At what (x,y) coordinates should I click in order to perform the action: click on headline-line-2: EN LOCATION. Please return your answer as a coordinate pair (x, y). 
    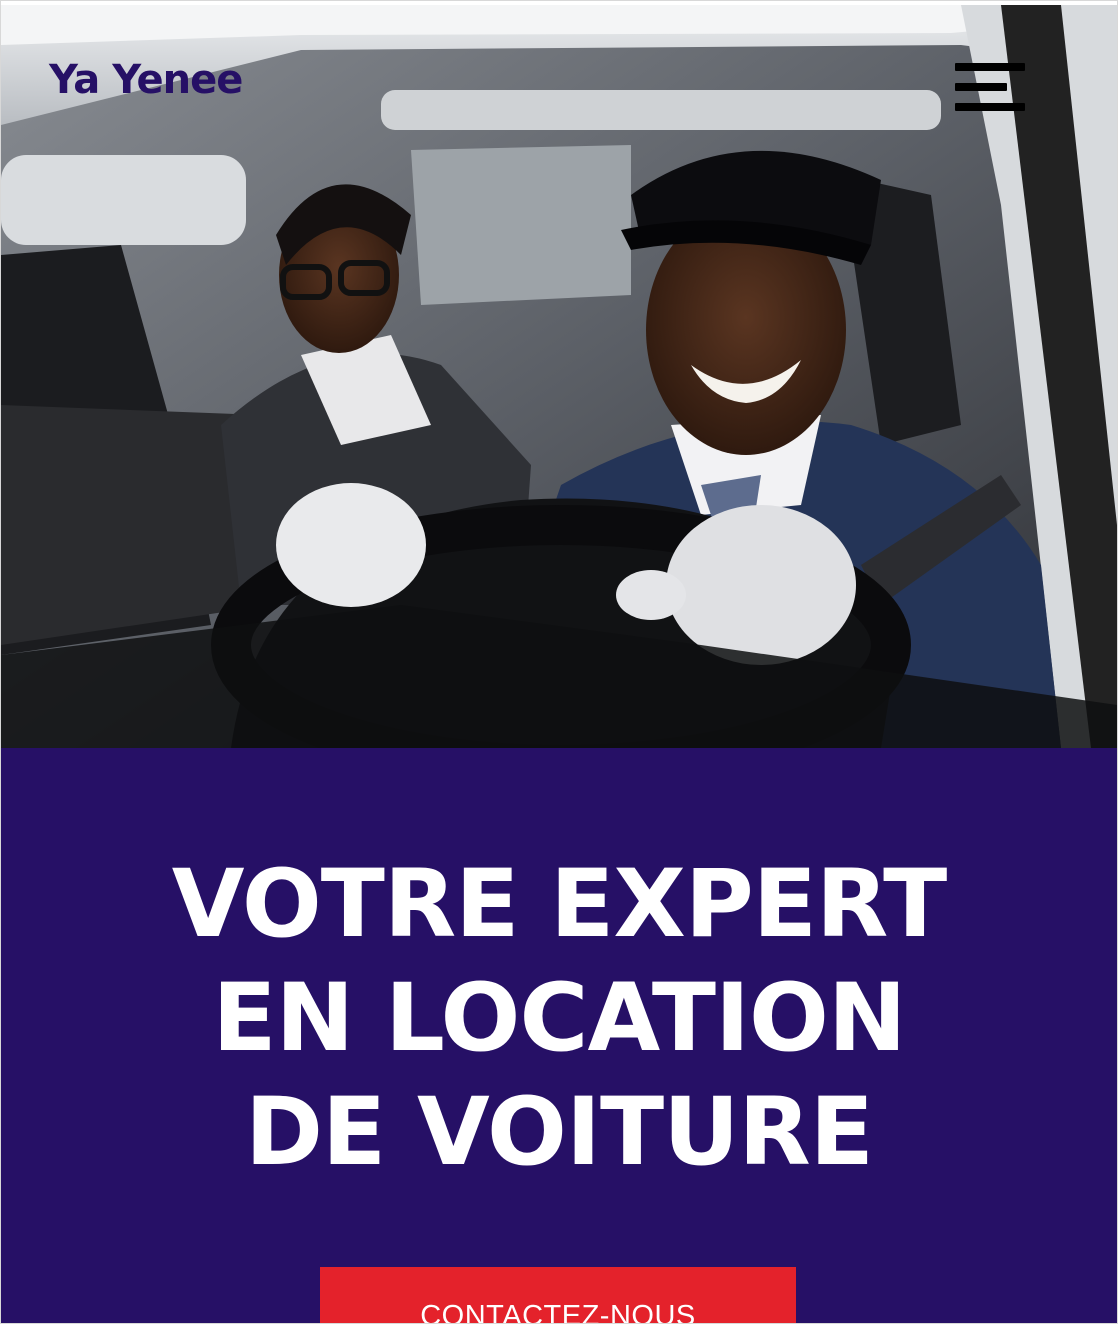
    Looking at the image, I should click on (559, 1018).